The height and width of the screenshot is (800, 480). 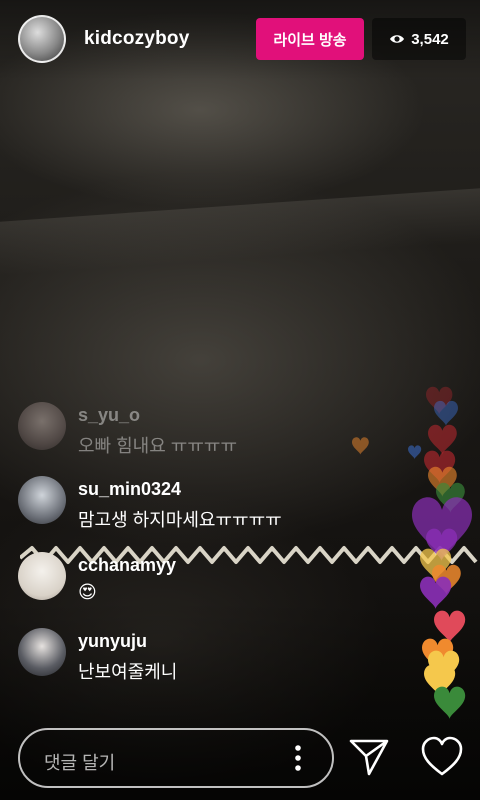 What do you see at coordinates (208, 504) in the screenshot?
I see `comment-item: su_min0324 맘고생 하지마세요ㅠㅠㅠㅠ` at bounding box center [208, 504].